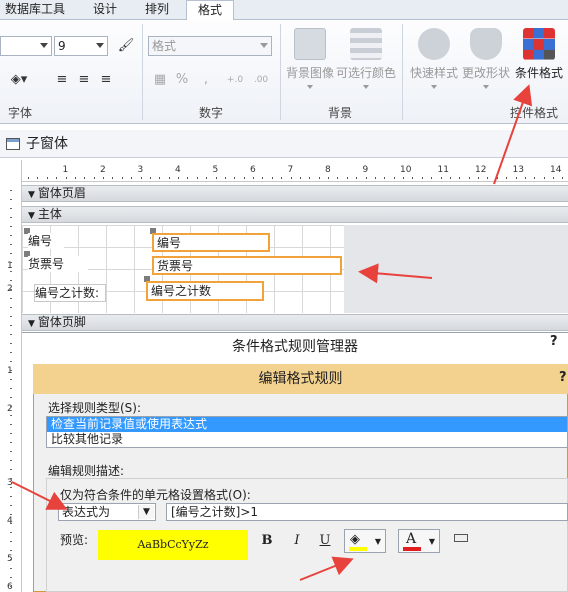 The height and width of the screenshot is (592, 568). Describe the element at coordinates (126, 46) in the screenshot. I see `format-painter-icon: 🖌` at that location.